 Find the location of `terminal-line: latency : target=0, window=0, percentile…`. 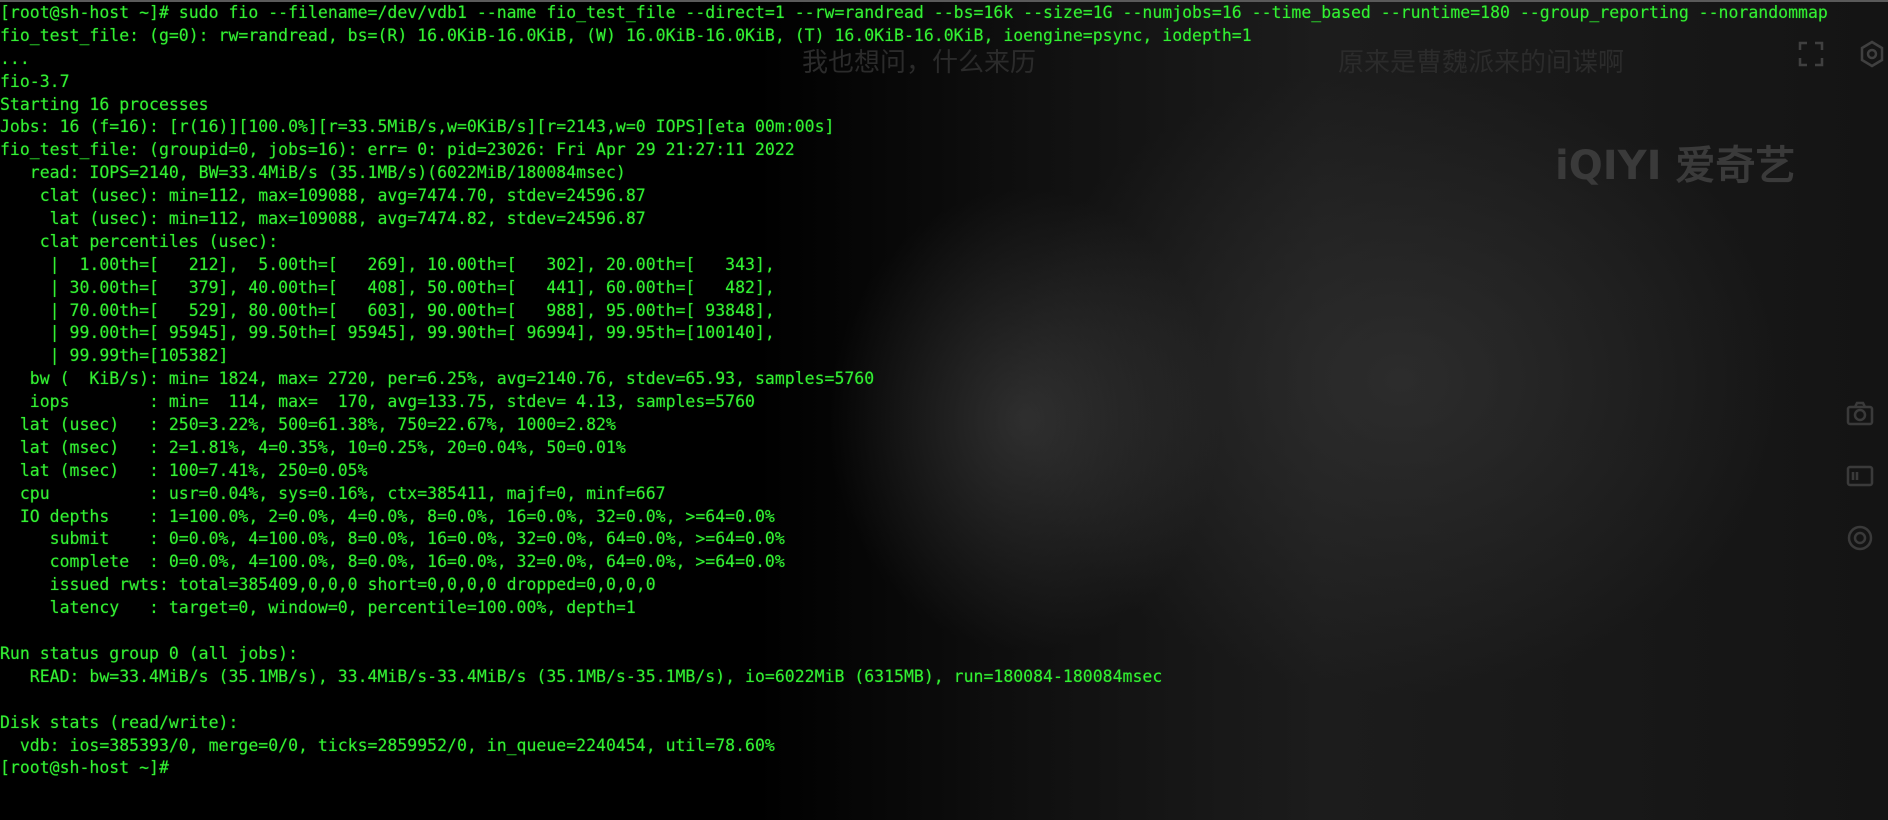

terminal-line: latency : target=0, window=0, percentile… is located at coordinates (318, 608).